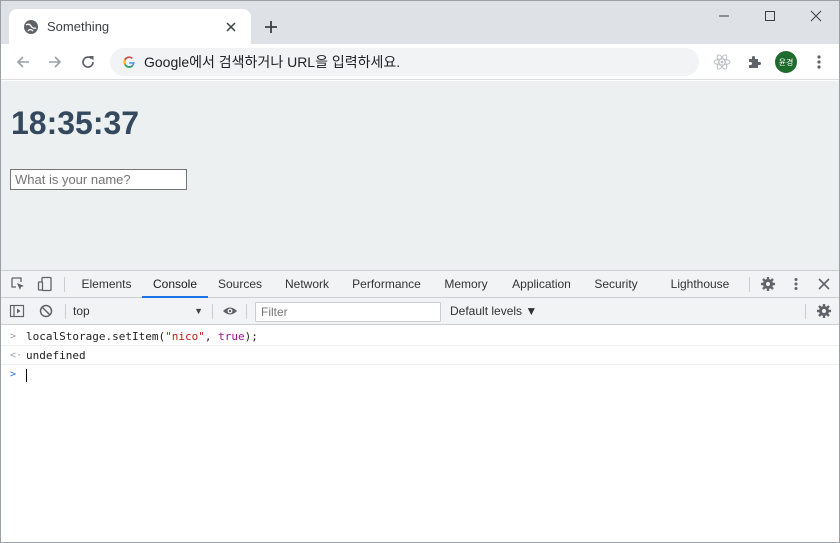  What do you see at coordinates (230, 311) in the screenshot?
I see `live-expression-eye-icon` at bounding box center [230, 311].